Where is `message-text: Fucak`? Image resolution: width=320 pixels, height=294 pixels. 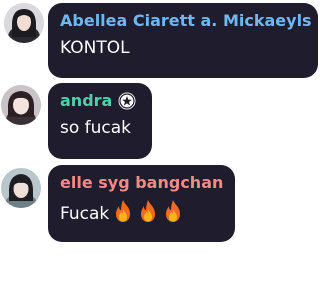
message-text: Fucak is located at coordinates (85, 214).